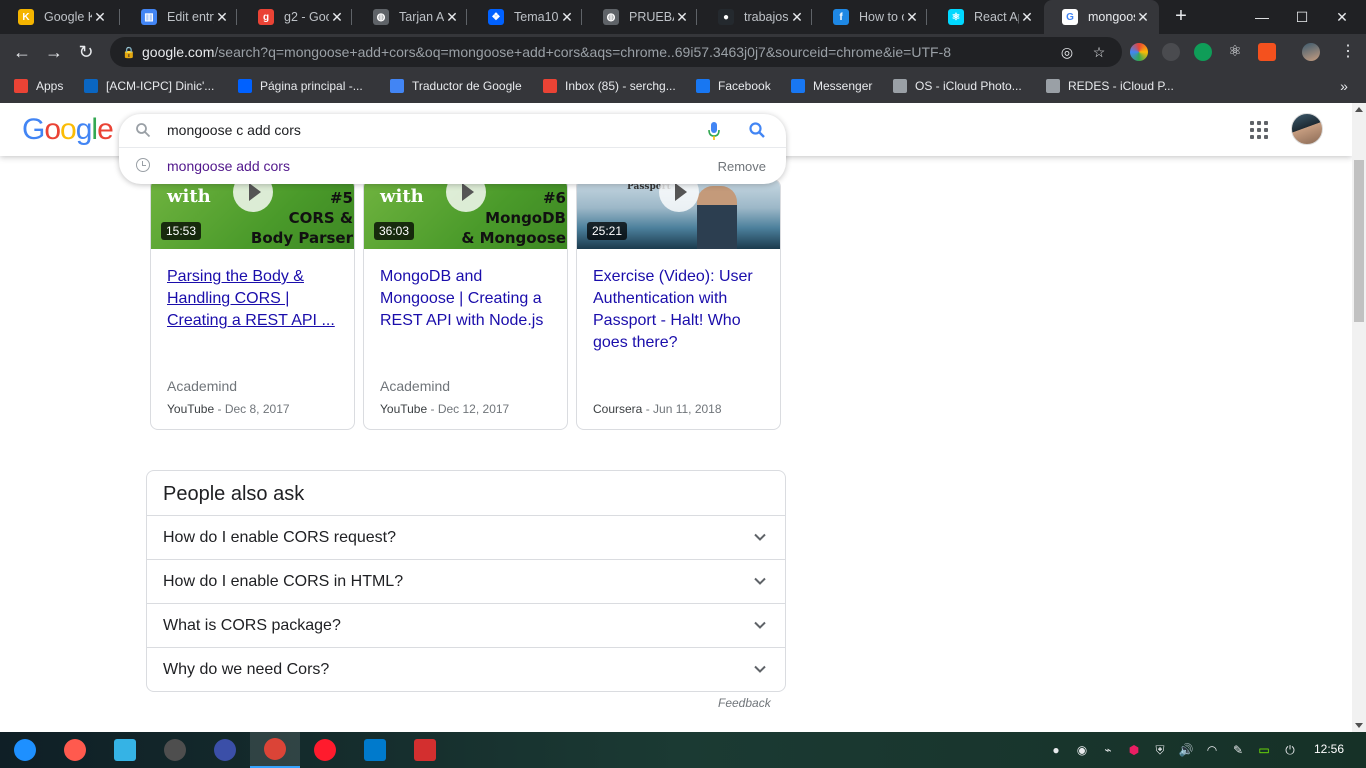  I want to click on play-icon, so click(679, 196).